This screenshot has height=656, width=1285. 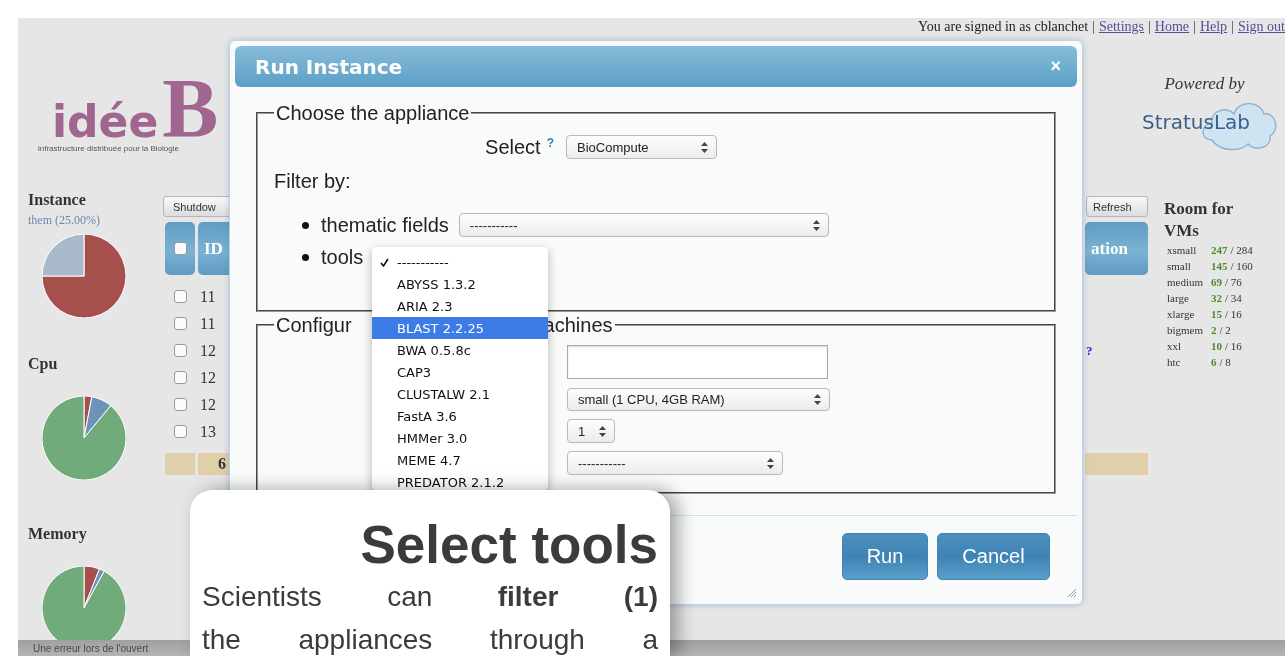 What do you see at coordinates (43, 364) in the screenshot?
I see `section-heading: Cpu` at bounding box center [43, 364].